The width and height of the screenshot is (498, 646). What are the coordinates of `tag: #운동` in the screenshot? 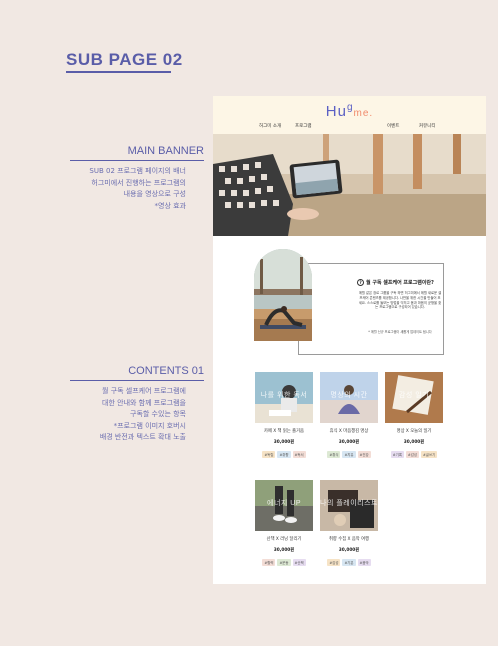 It's located at (284, 562).